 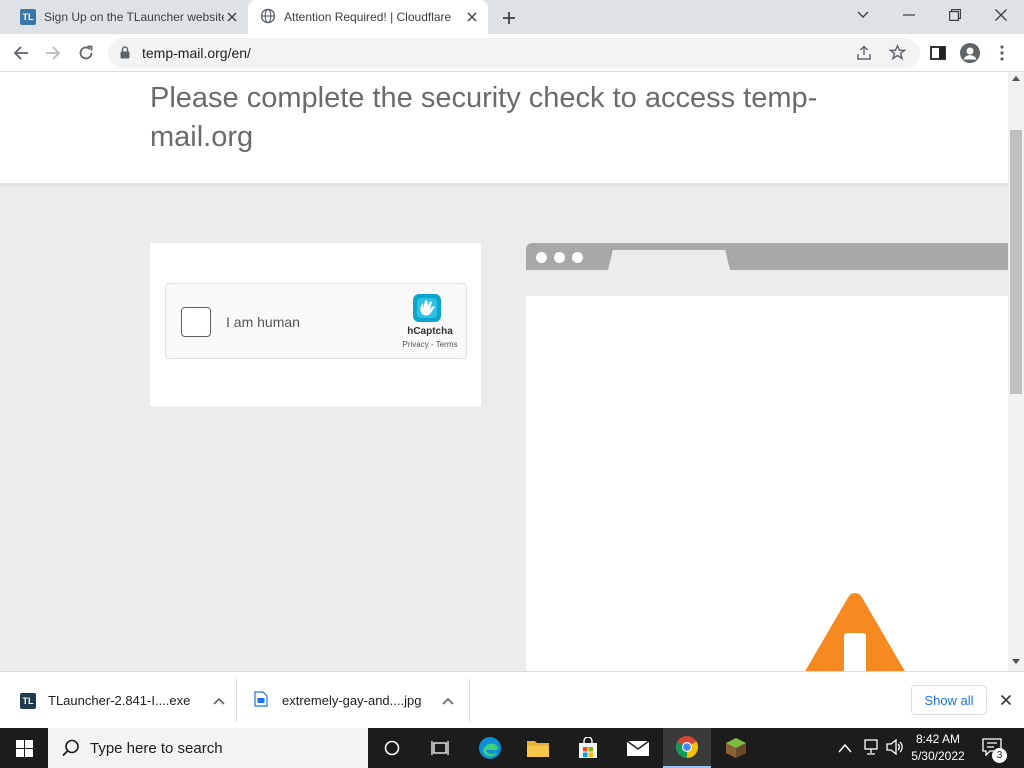 I want to click on close-window-button, so click(x=1001, y=15).